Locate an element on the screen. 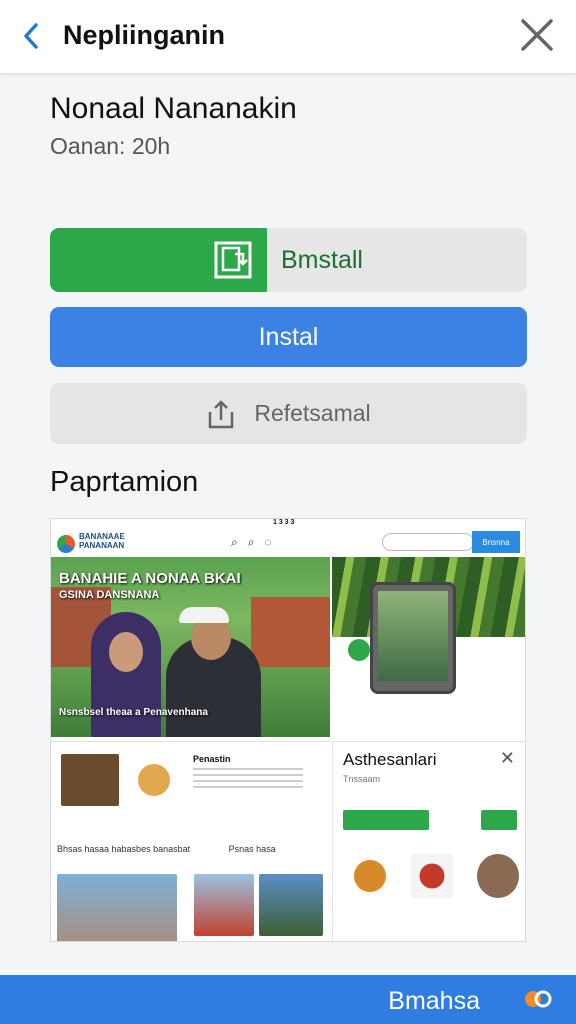  preview-logo-icon is located at coordinates (66, 544).